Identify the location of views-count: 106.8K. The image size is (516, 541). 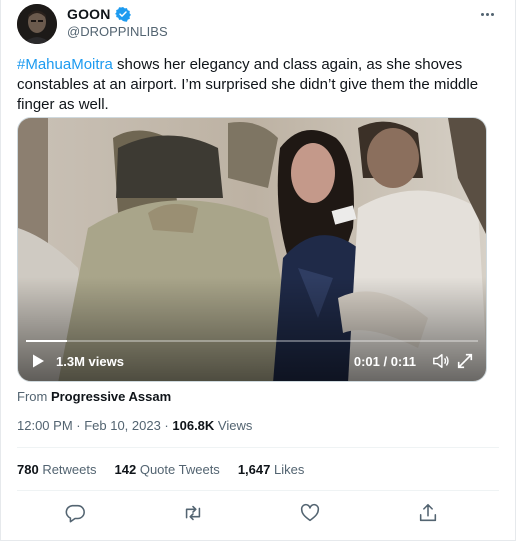
(193, 425).